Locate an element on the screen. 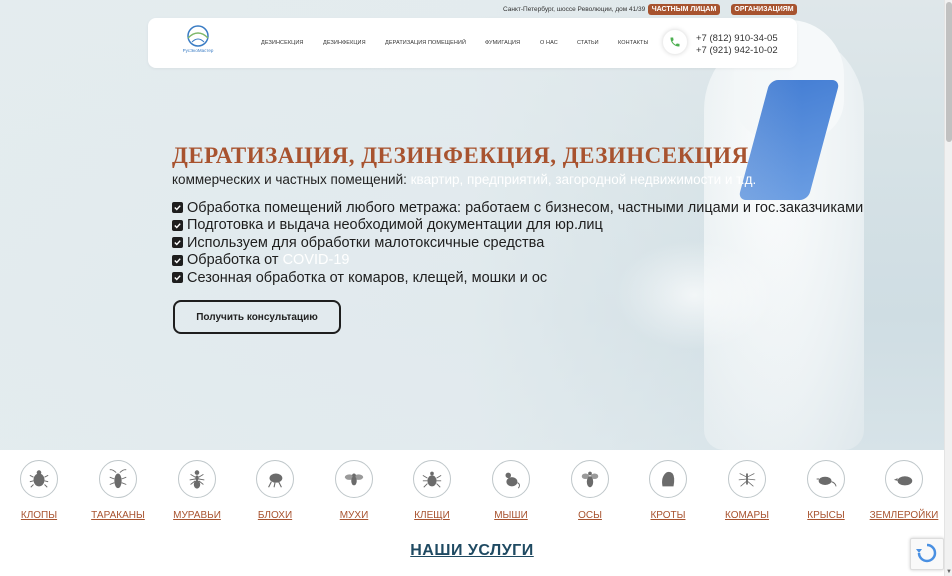  shrew-icon is located at coordinates (904, 479).